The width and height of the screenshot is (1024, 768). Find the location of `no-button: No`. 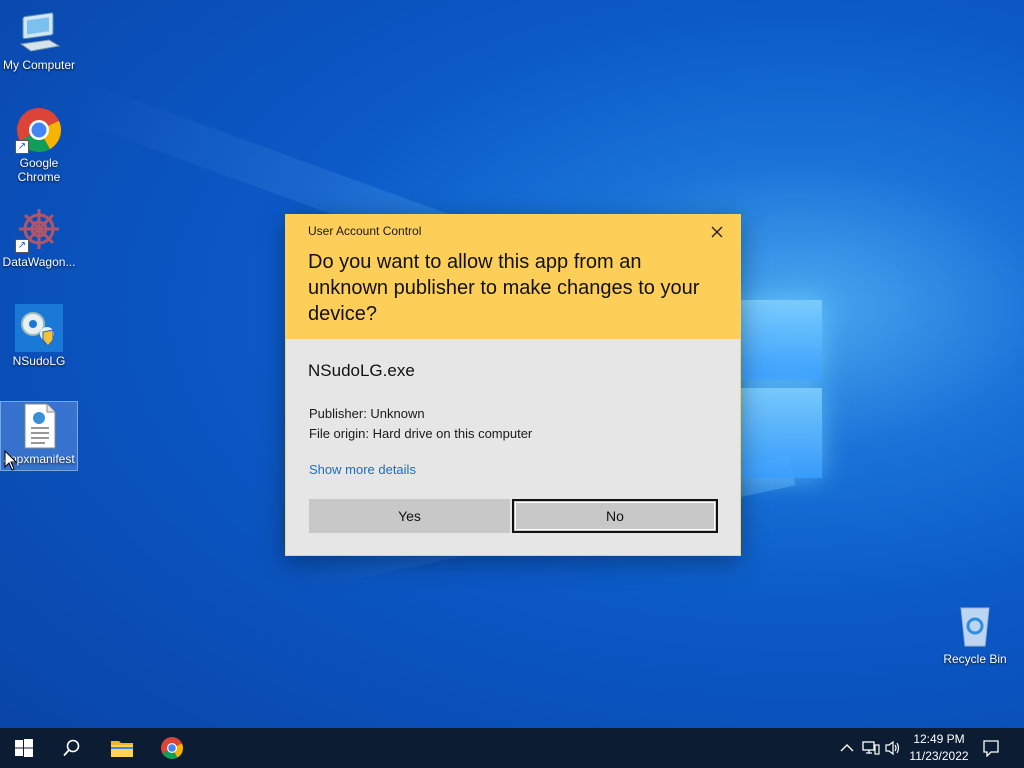

no-button: No is located at coordinates (615, 516).